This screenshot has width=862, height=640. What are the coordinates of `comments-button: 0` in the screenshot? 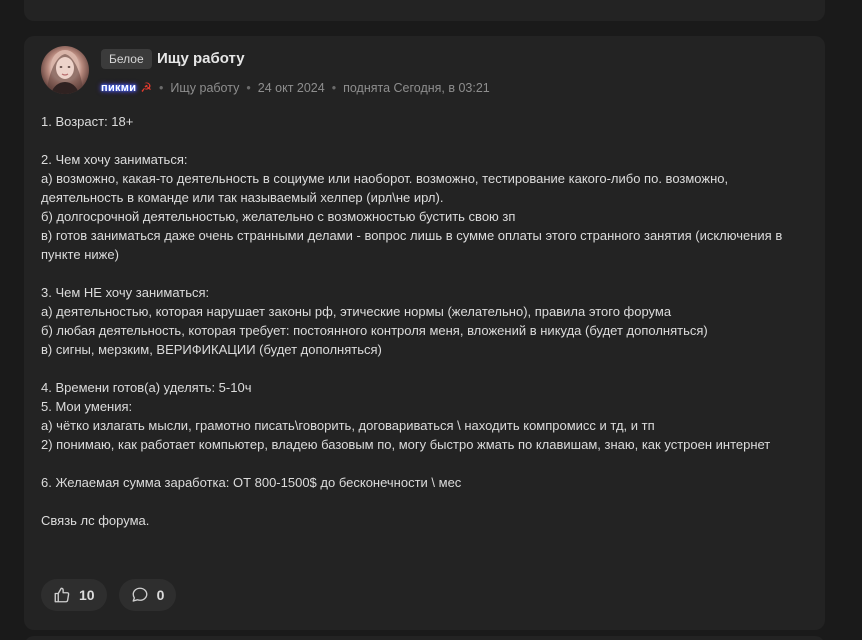 It's located at (147, 595).